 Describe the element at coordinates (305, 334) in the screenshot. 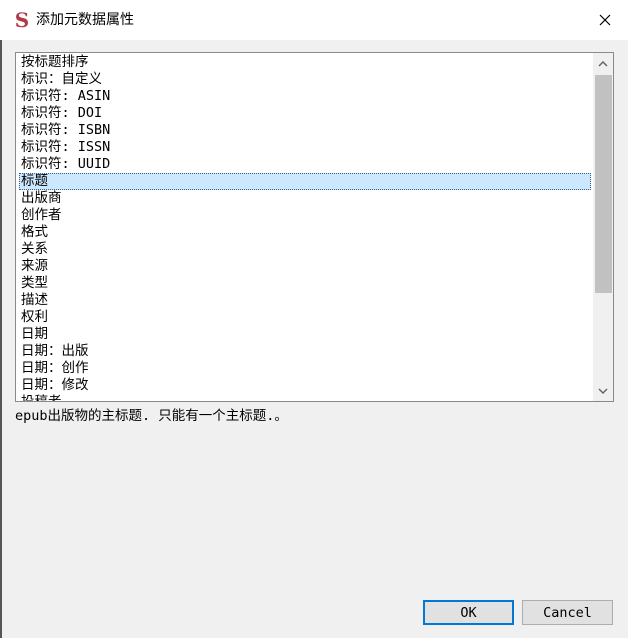

I see `list-item: 日期` at that location.